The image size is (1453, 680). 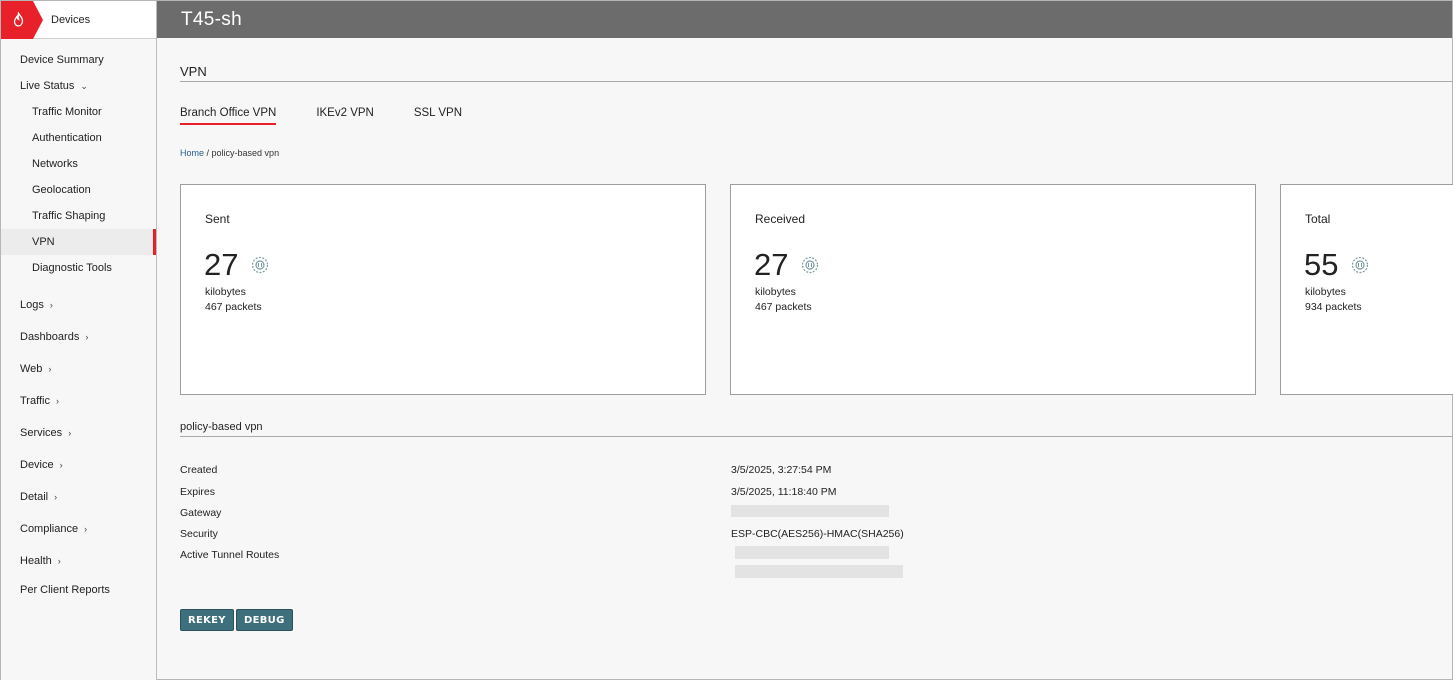 I want to click on sidebar-item-logs: Logs ›, so click(x=78, y=305).